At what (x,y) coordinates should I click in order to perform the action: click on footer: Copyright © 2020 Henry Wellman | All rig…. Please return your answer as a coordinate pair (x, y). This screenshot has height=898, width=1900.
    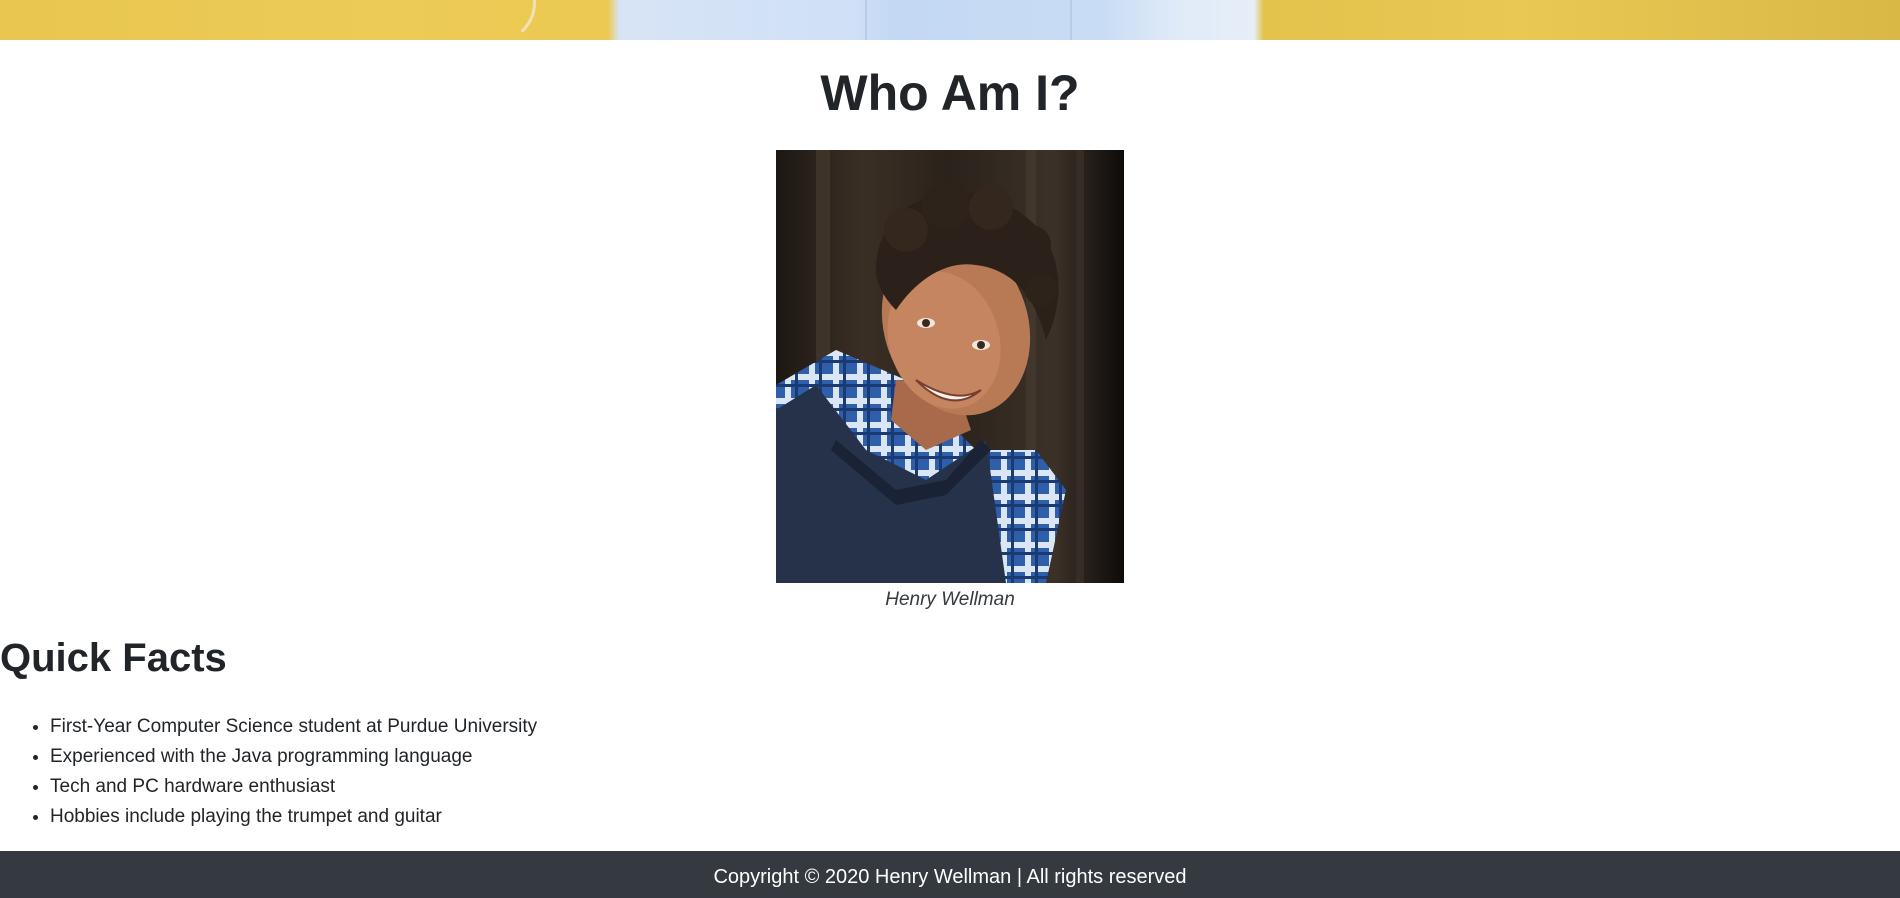
    Looking at the image, I should click on (950, 874).